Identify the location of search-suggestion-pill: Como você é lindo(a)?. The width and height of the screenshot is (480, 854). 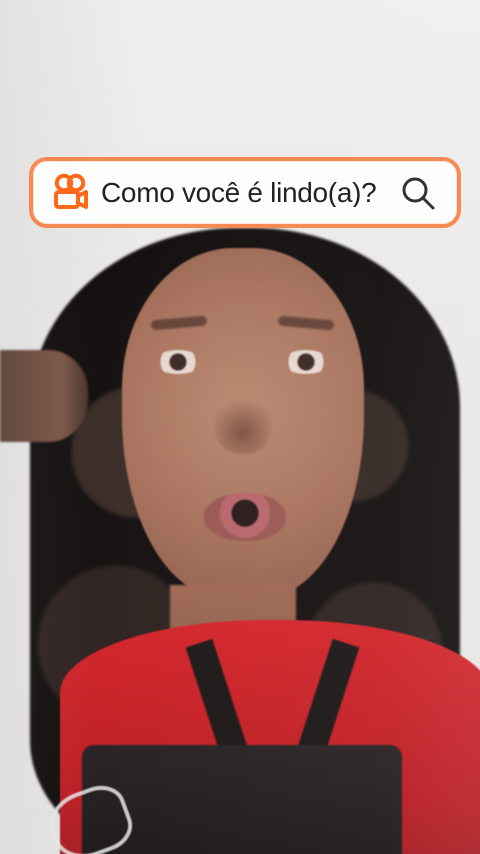
(245, 192).